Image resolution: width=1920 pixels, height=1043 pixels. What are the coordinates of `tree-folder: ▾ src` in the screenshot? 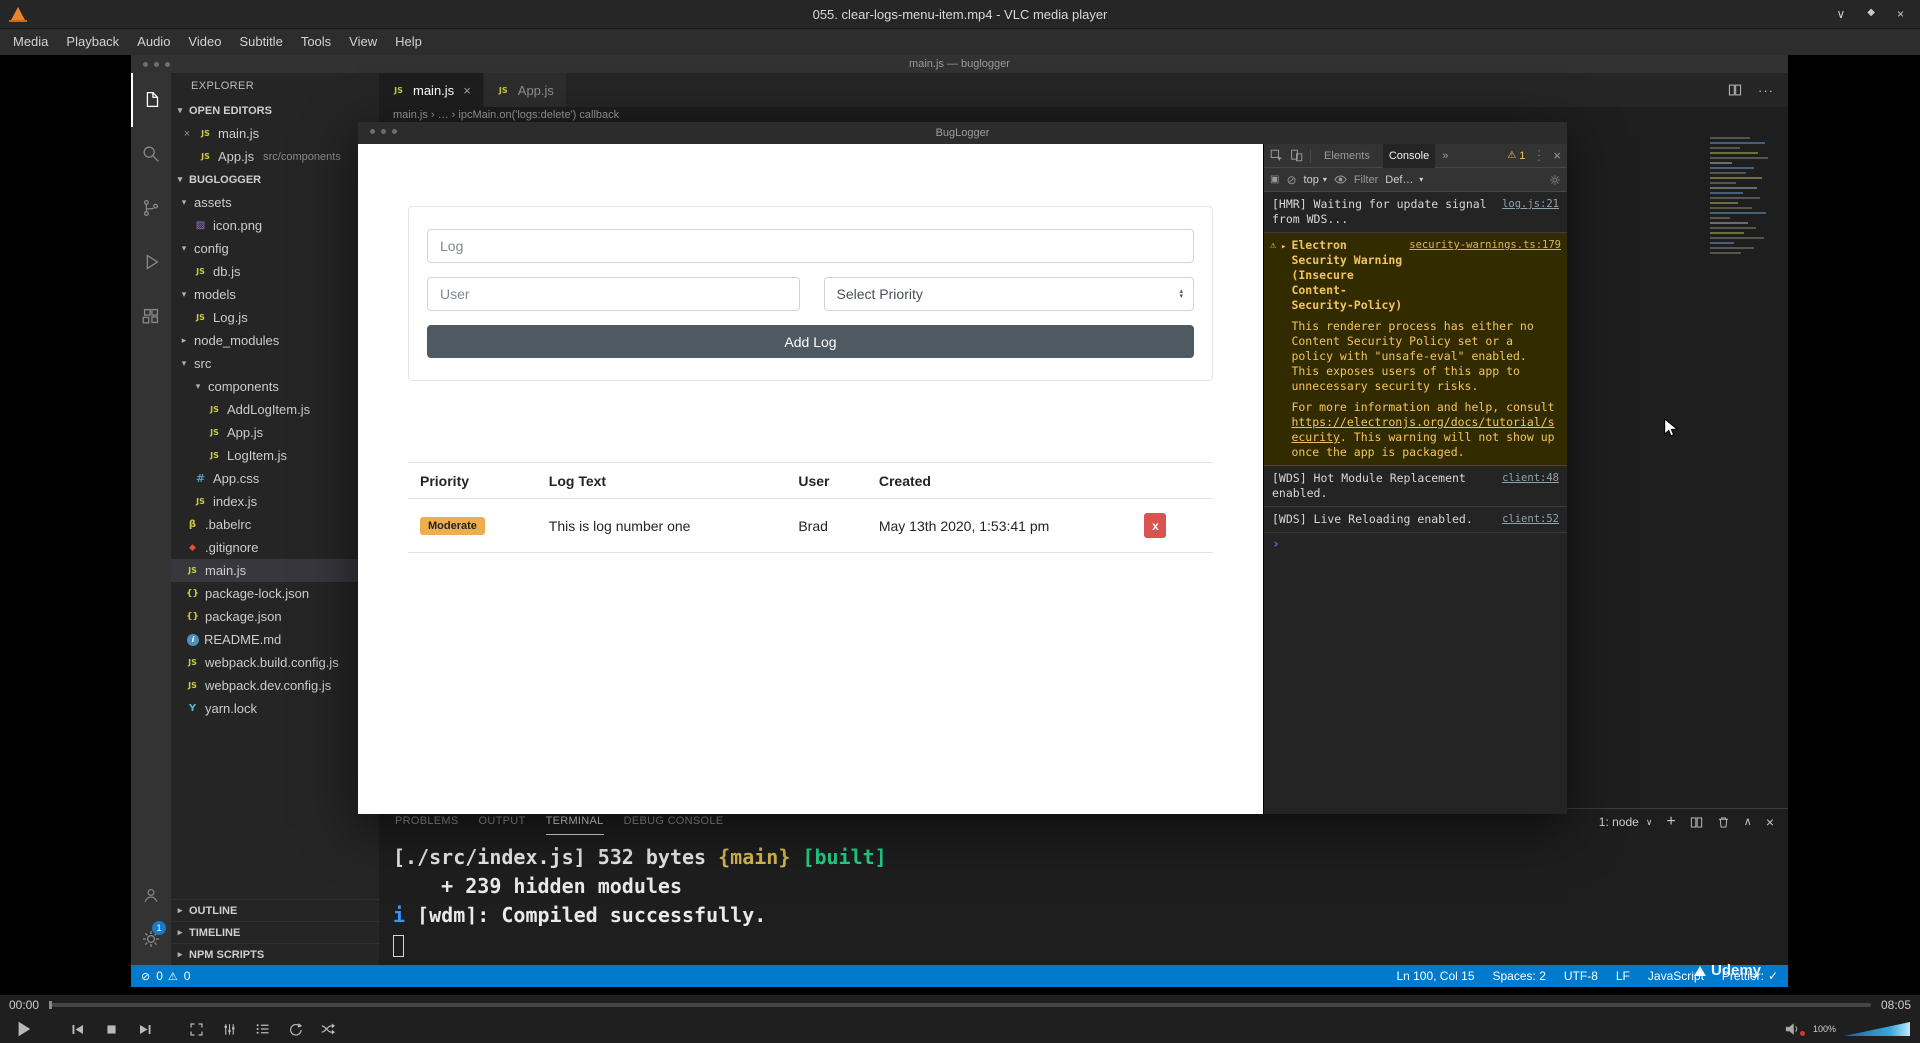 It's located at (275, 363).